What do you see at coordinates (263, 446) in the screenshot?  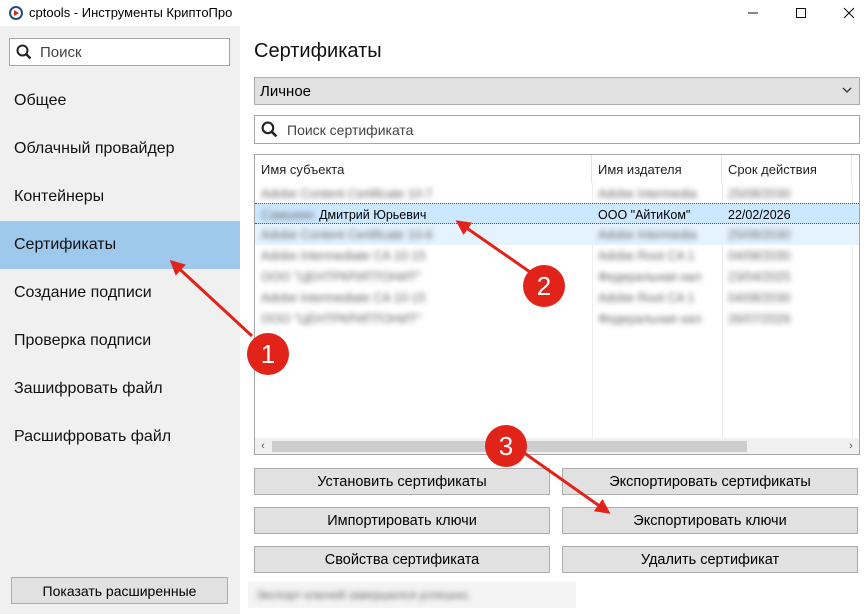 I see `scroll-left-icon: ‹` at bounding box center [263, 446].